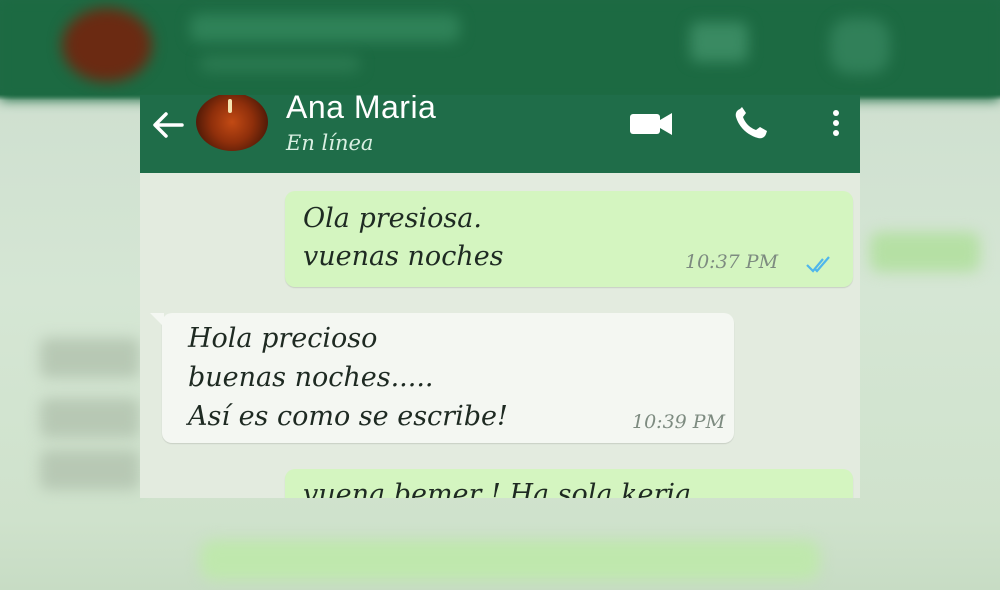  Describe the element at coordinates (500, 134) in the screenshot. I see `chat-header: Ana Maria En línea` at that location.